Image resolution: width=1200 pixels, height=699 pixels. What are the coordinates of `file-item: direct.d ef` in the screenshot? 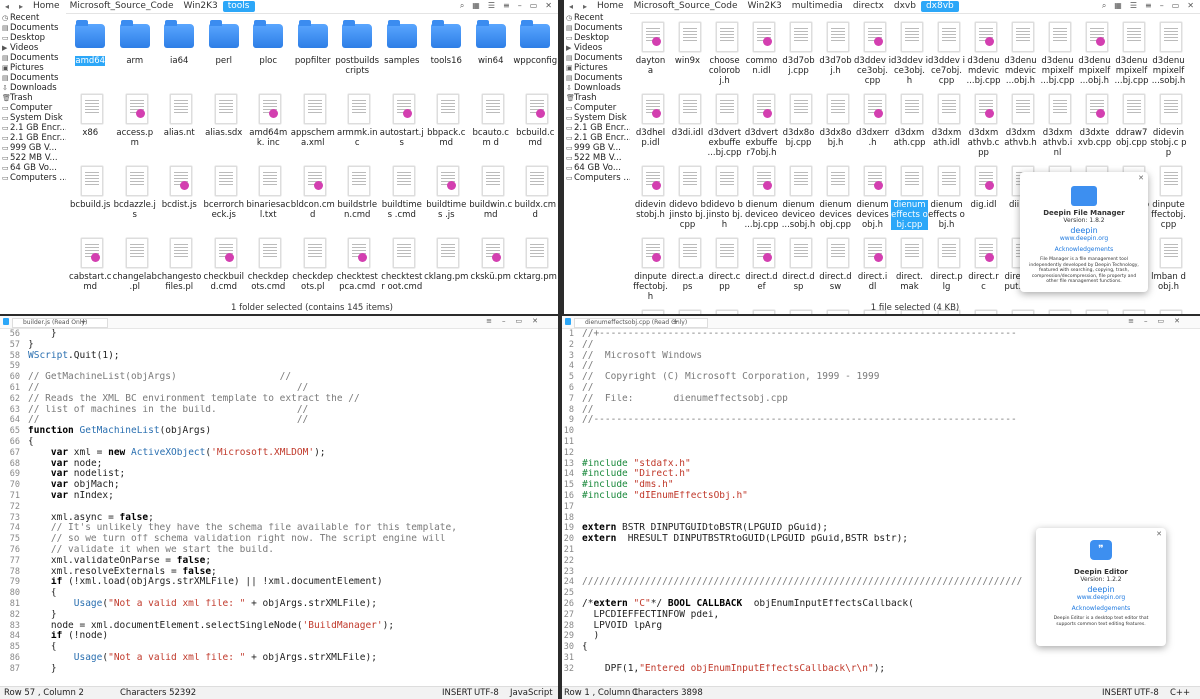 It's located at (761, 266).